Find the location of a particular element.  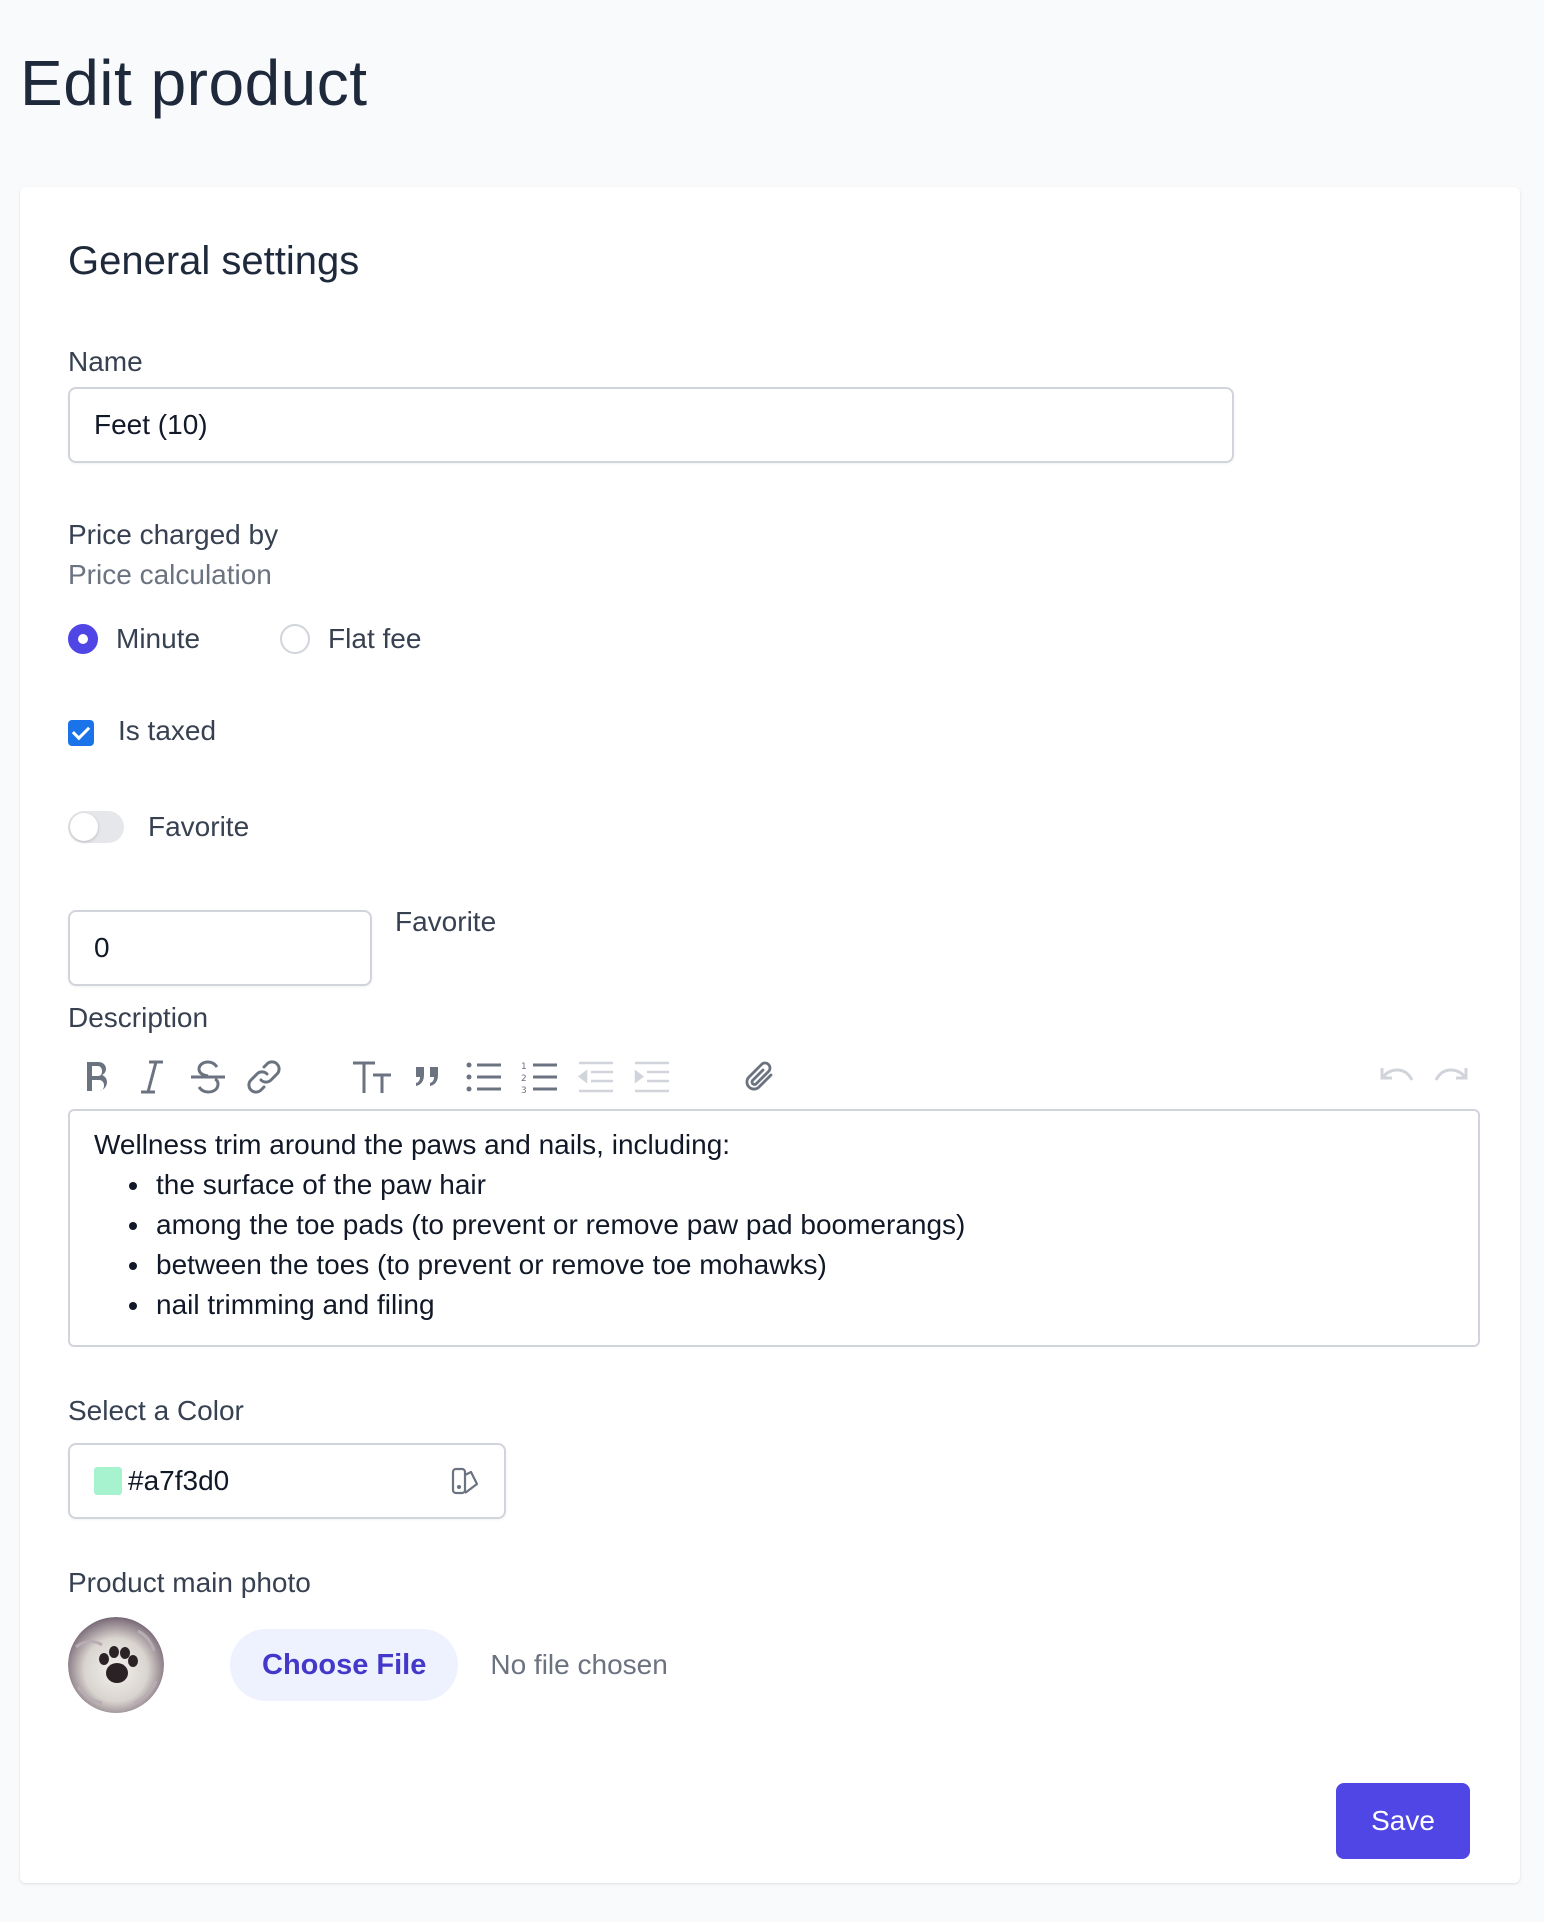

select-color-label: Select a Color is located at coordinates (156, 1410).